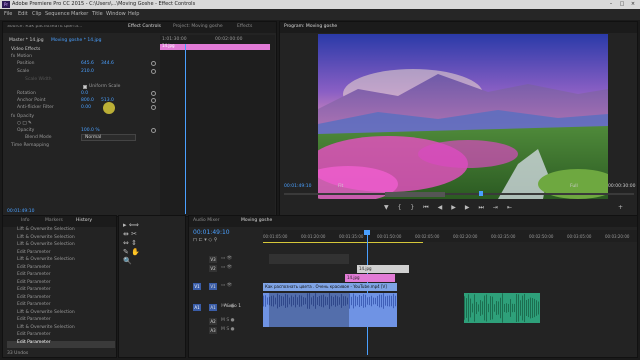  What do you see at coordinates (217, 125) in the screenshot?
I see `ec-timeline: 1:01:30:00 00:02:00:00 14.jpg` at bounding box center [217, 125].